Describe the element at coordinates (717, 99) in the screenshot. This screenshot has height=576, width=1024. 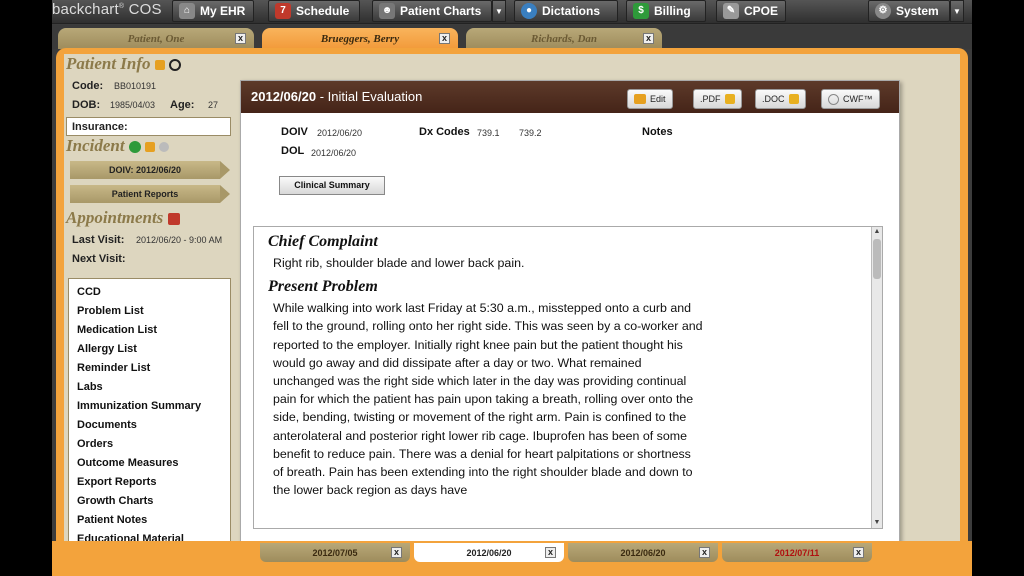
I see `pdf-button: .PDF` at that location.